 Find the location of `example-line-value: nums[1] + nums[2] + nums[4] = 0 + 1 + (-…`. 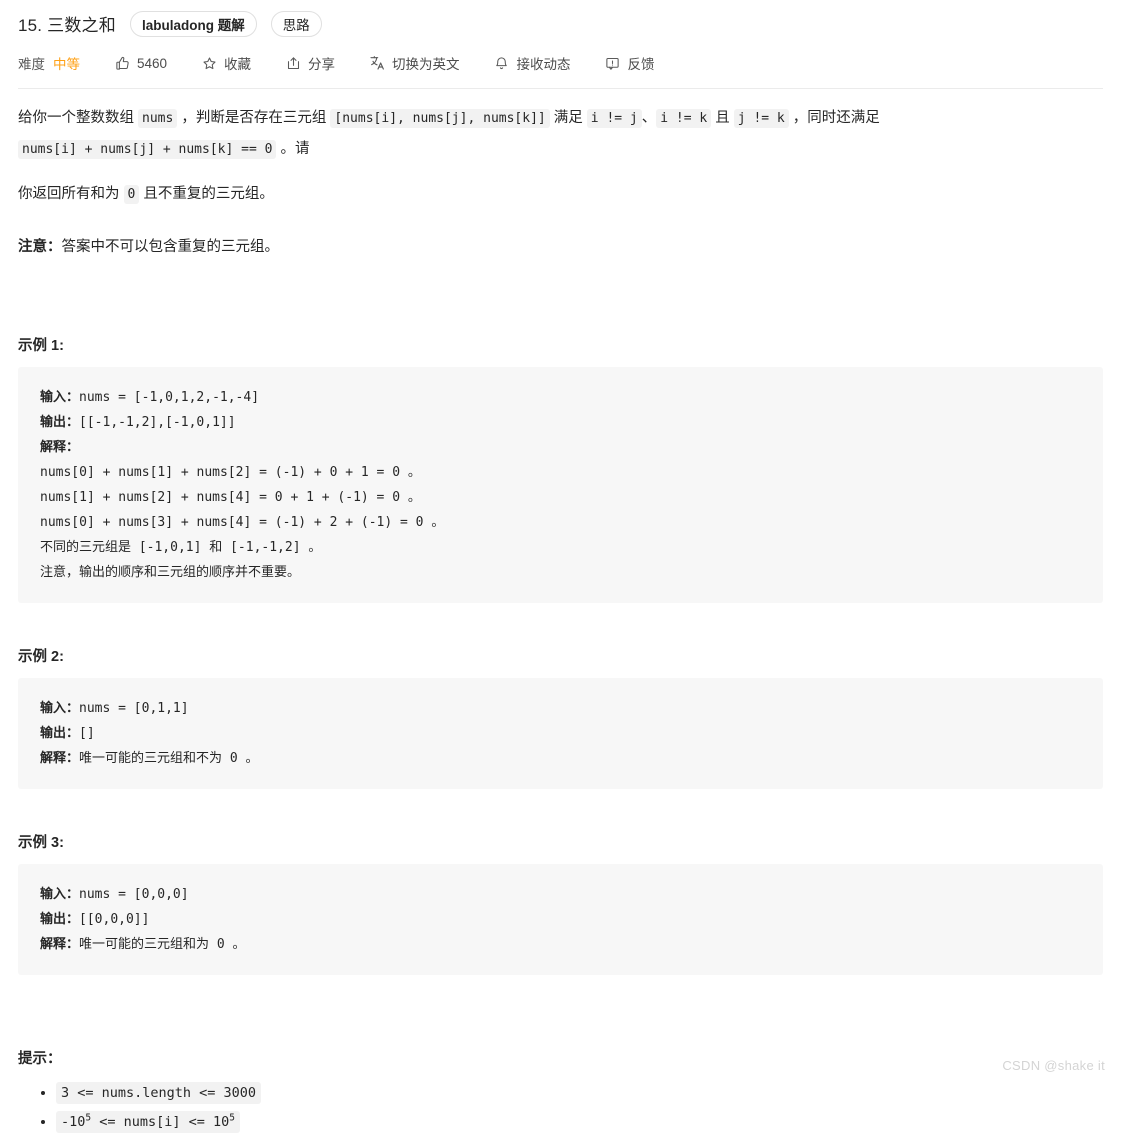

example-line-value: nums[1] + nums[2] + nums[4] = 0 + 1 + (-… is located at coordinates (230, 497).